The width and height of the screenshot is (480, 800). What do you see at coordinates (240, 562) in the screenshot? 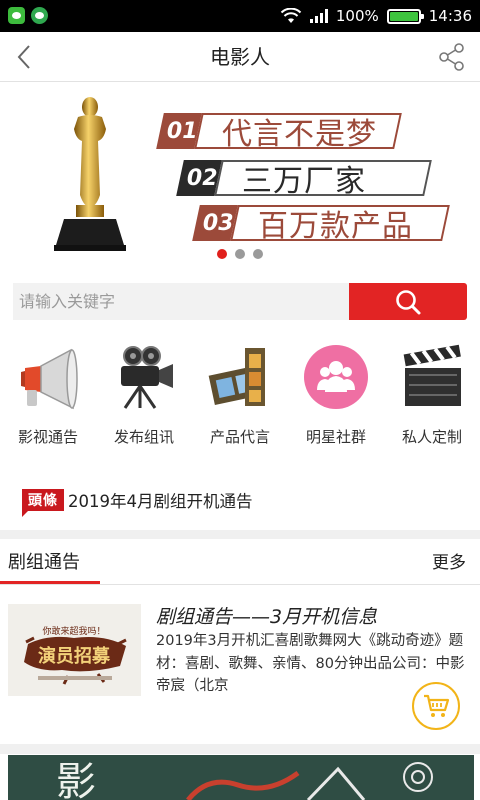
I see `section-header: 剧组通告 更多` at bounding box center [240, 562].